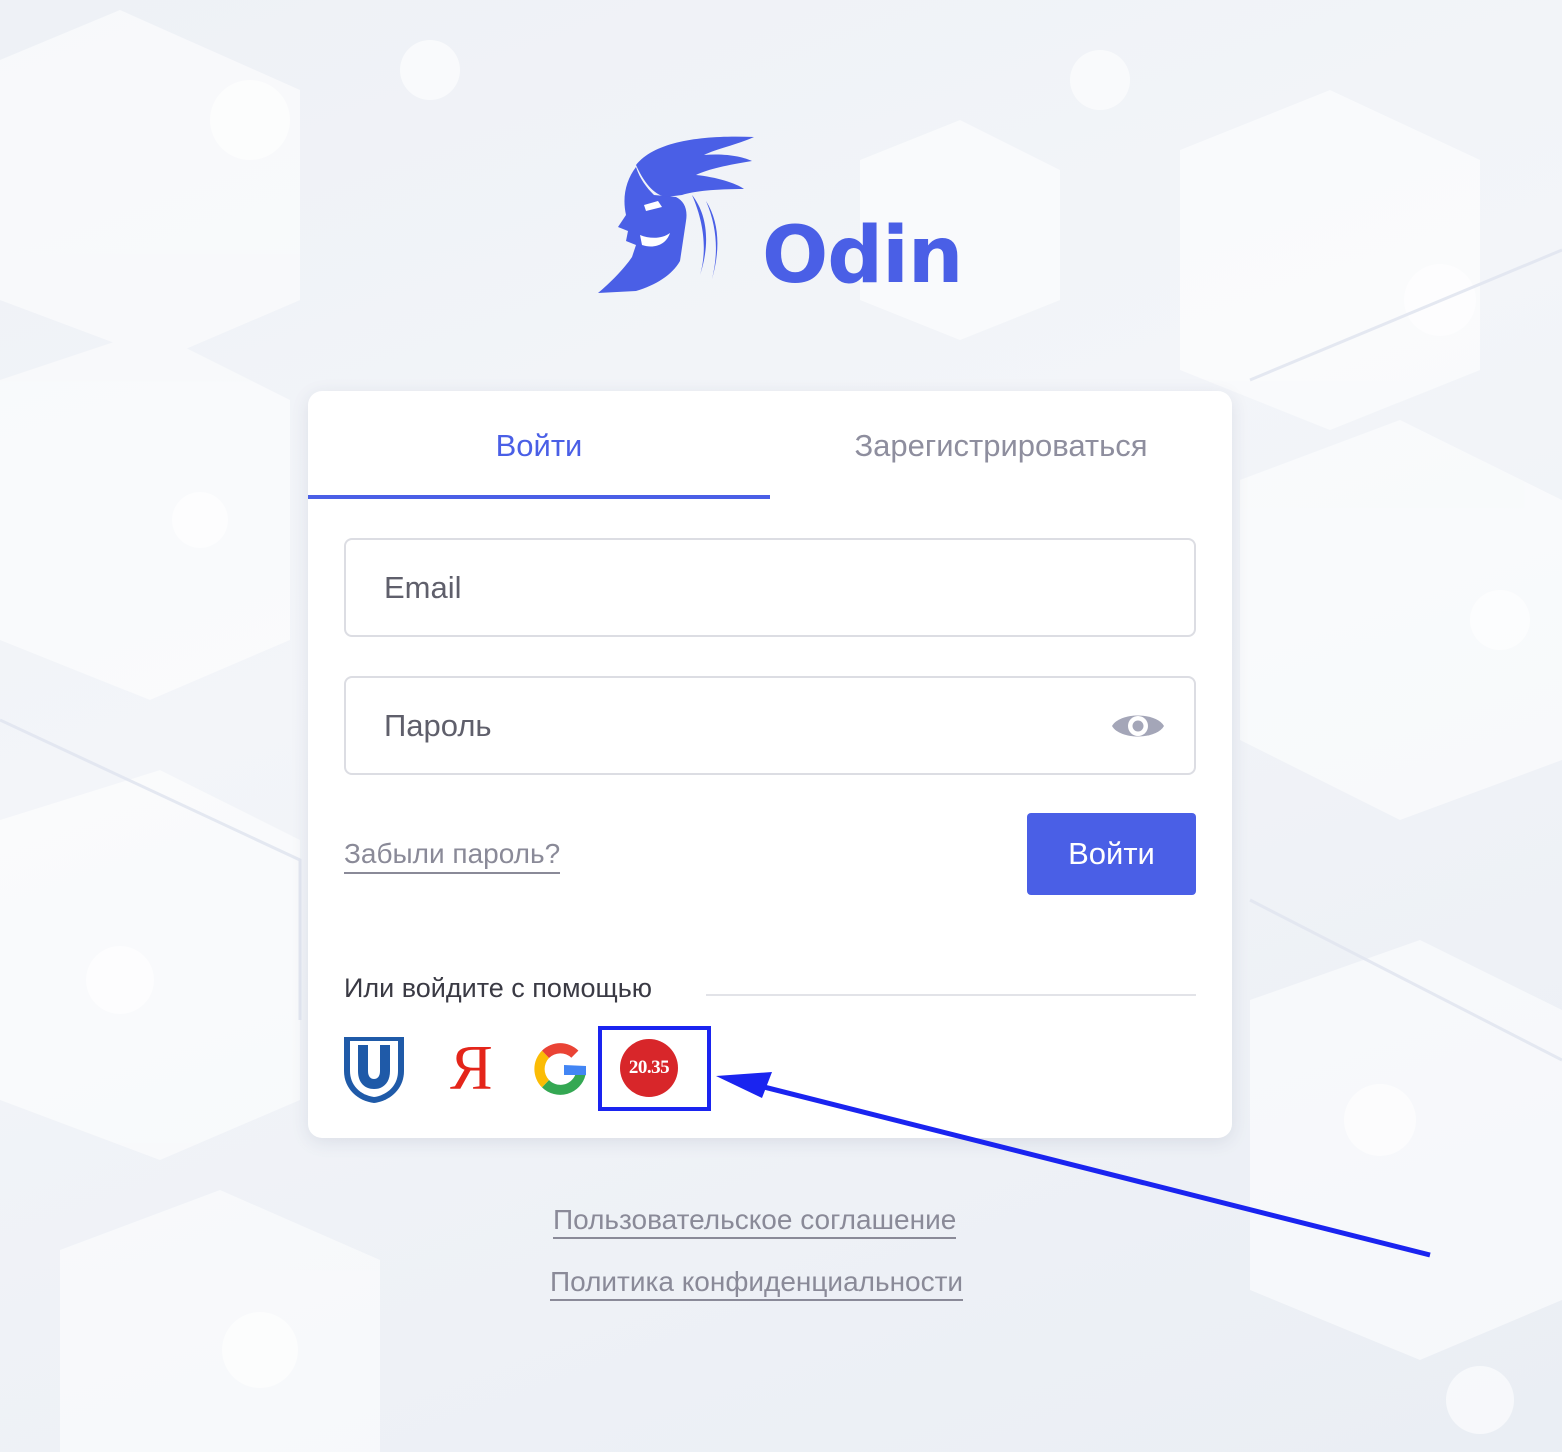 Image resolution: width=1562 pixels, height=1452 pixels. I want to click on user-agreement-link: Пользовательское соглашение, so click(755, 1221).